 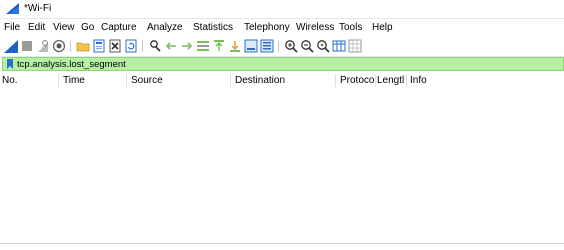 What do you see at coordinates (219, 46) in the screenshot?
I see `go-first-icon` at bounding box center [219, 46].